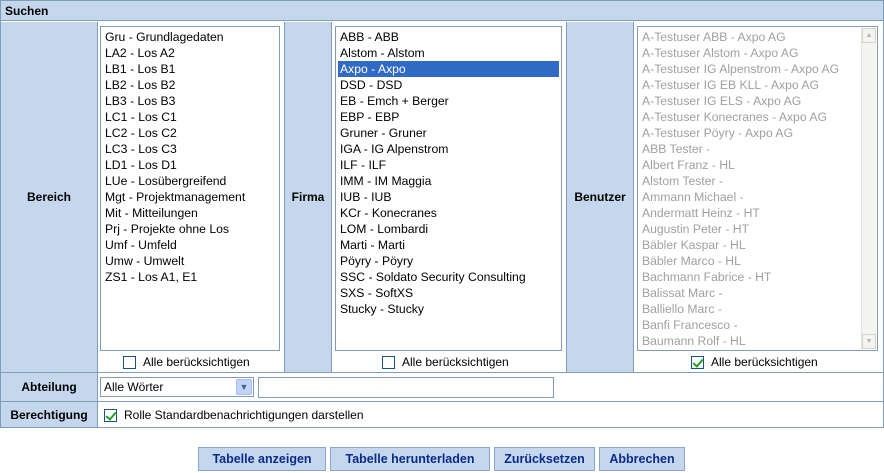 Image resolution: width=884 pixels, height=473 pixels. Describe the element at coordinates (442, 11) in the screenshot. I see `panel-title: Suchen` at that location.